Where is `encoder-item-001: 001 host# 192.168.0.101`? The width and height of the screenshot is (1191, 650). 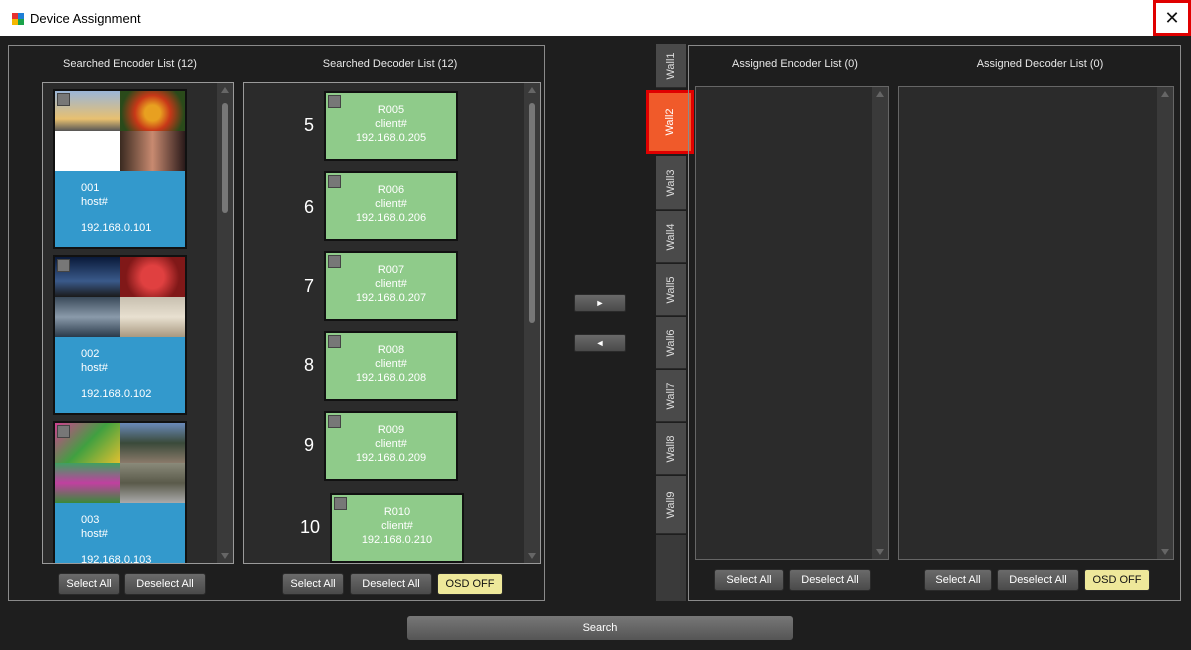
encoder-item-001: 001 host# 192.168.0.101 is located at coordinates (120, 169).